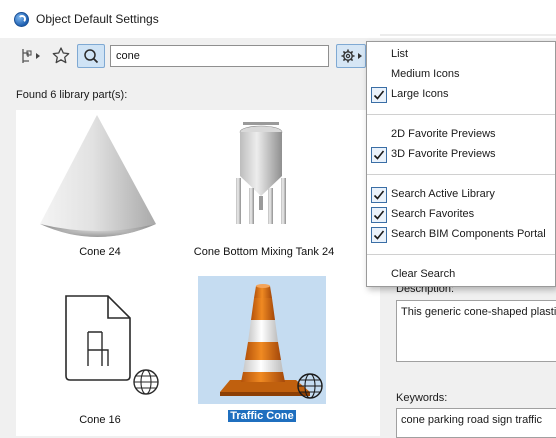  I want to click on settings-menu-button, so click(351, 56).